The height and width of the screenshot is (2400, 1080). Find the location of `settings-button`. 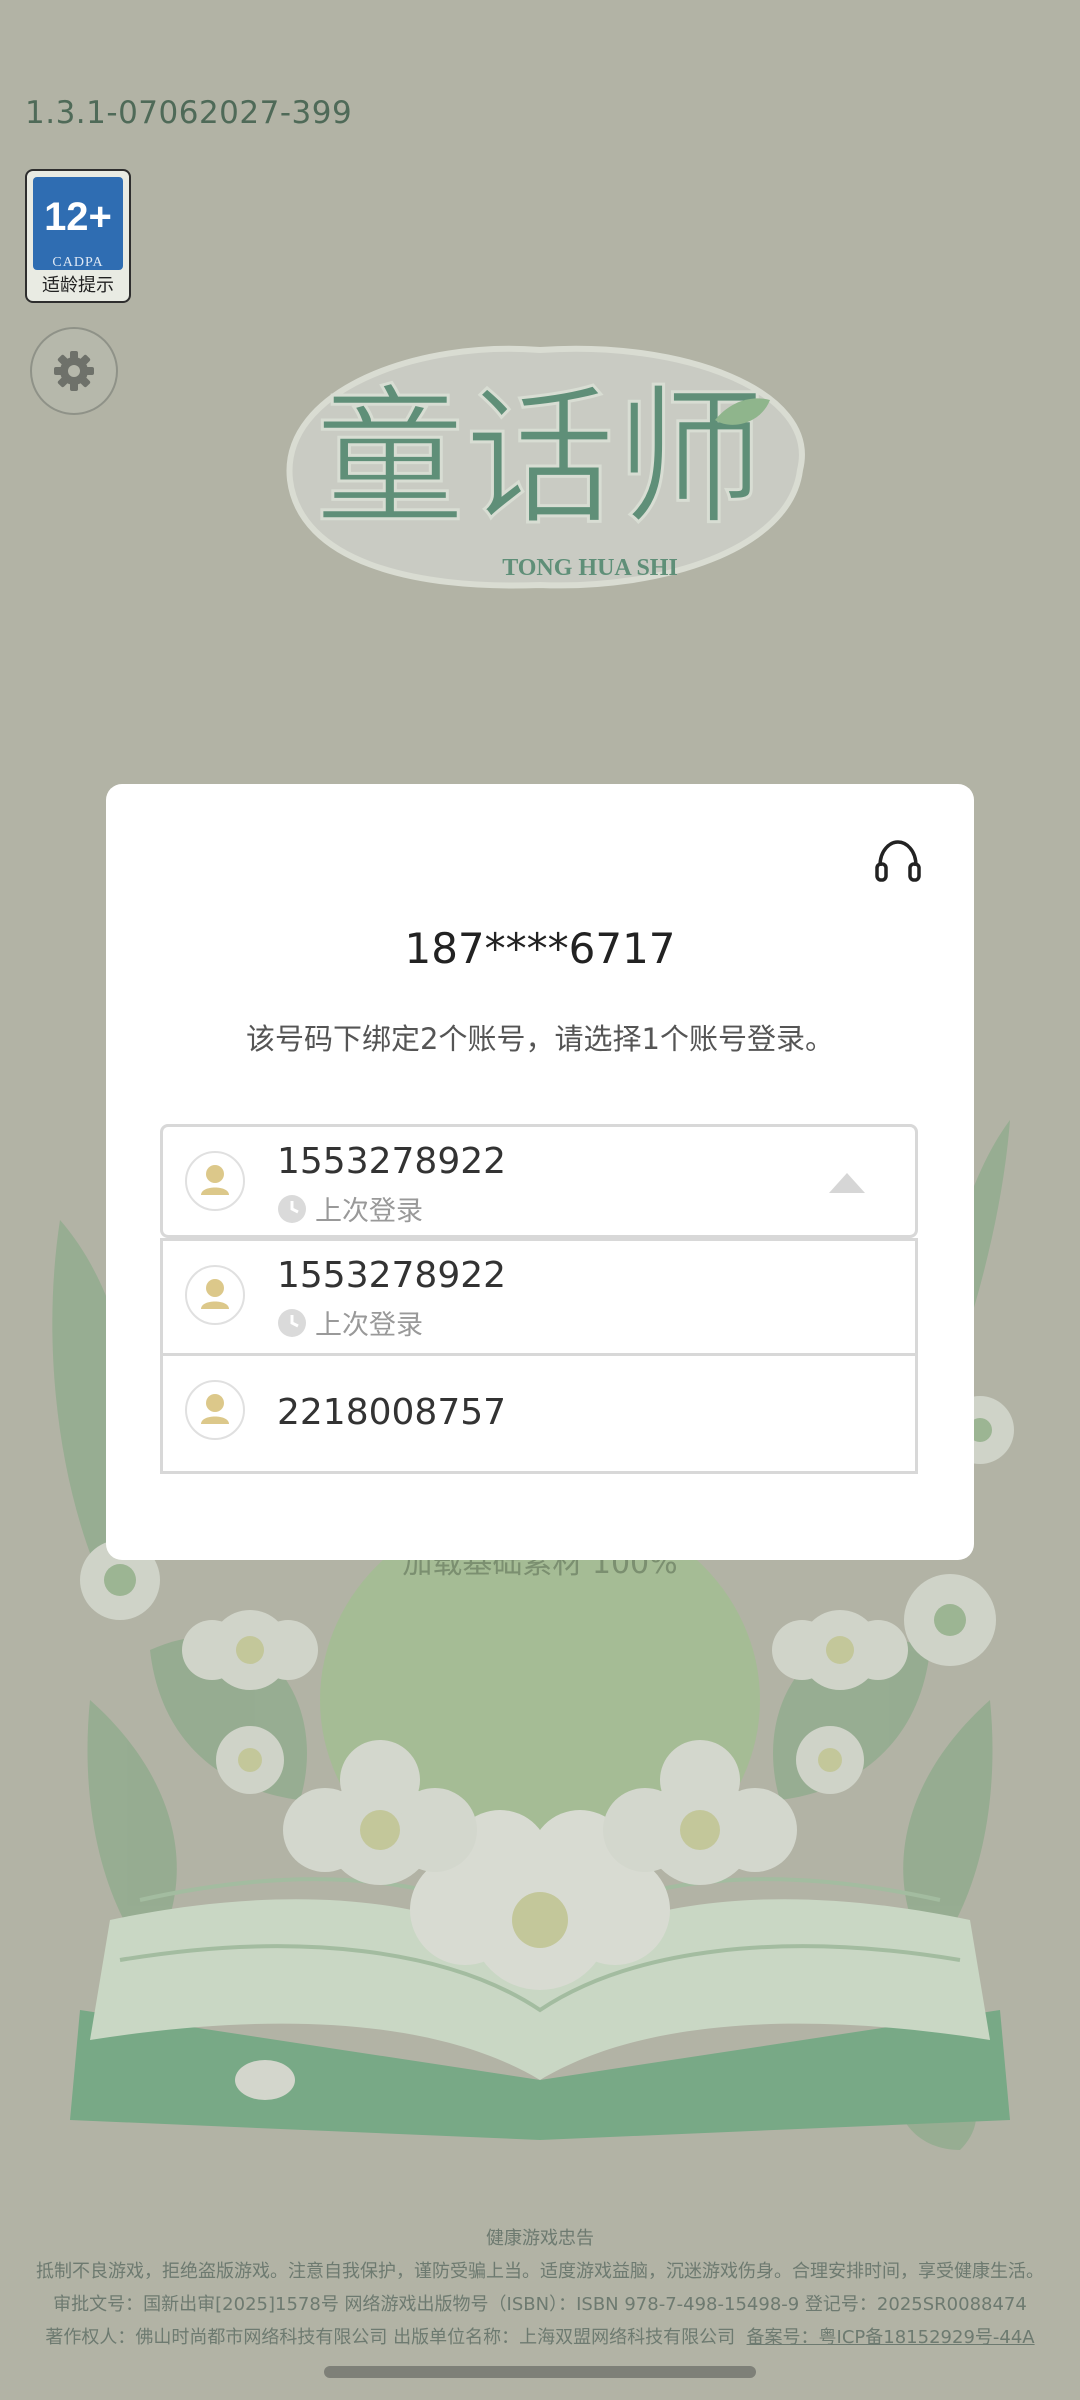

settings-button is located at coordinates (74, 371).